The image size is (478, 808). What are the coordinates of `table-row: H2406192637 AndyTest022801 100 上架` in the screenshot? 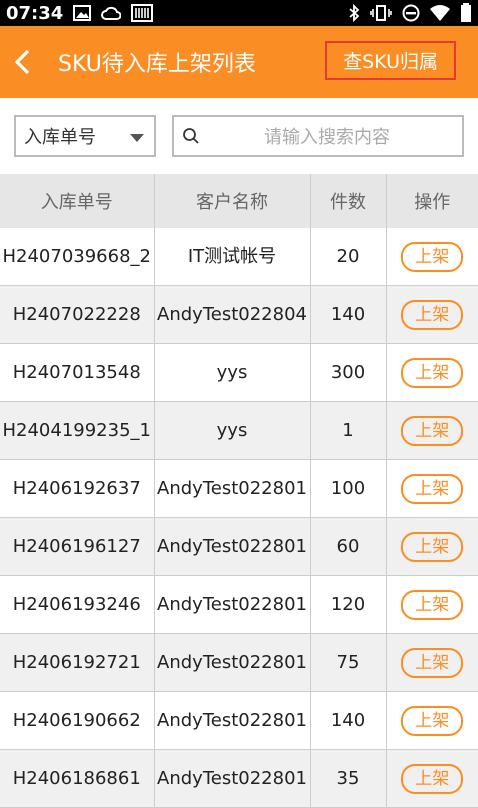 It's located at (239, 488).